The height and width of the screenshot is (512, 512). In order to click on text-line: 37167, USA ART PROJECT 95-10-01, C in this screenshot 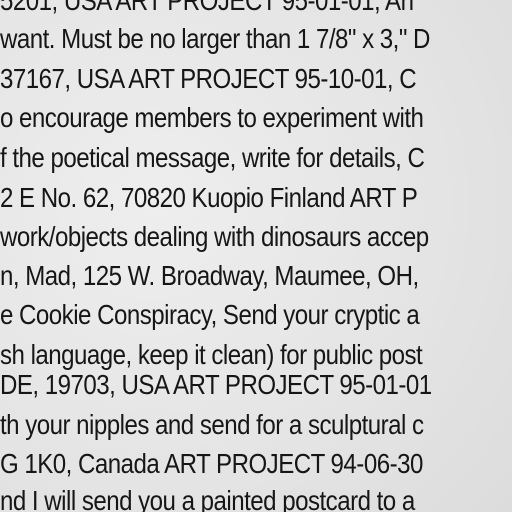, I will do `click(208, 78)`.